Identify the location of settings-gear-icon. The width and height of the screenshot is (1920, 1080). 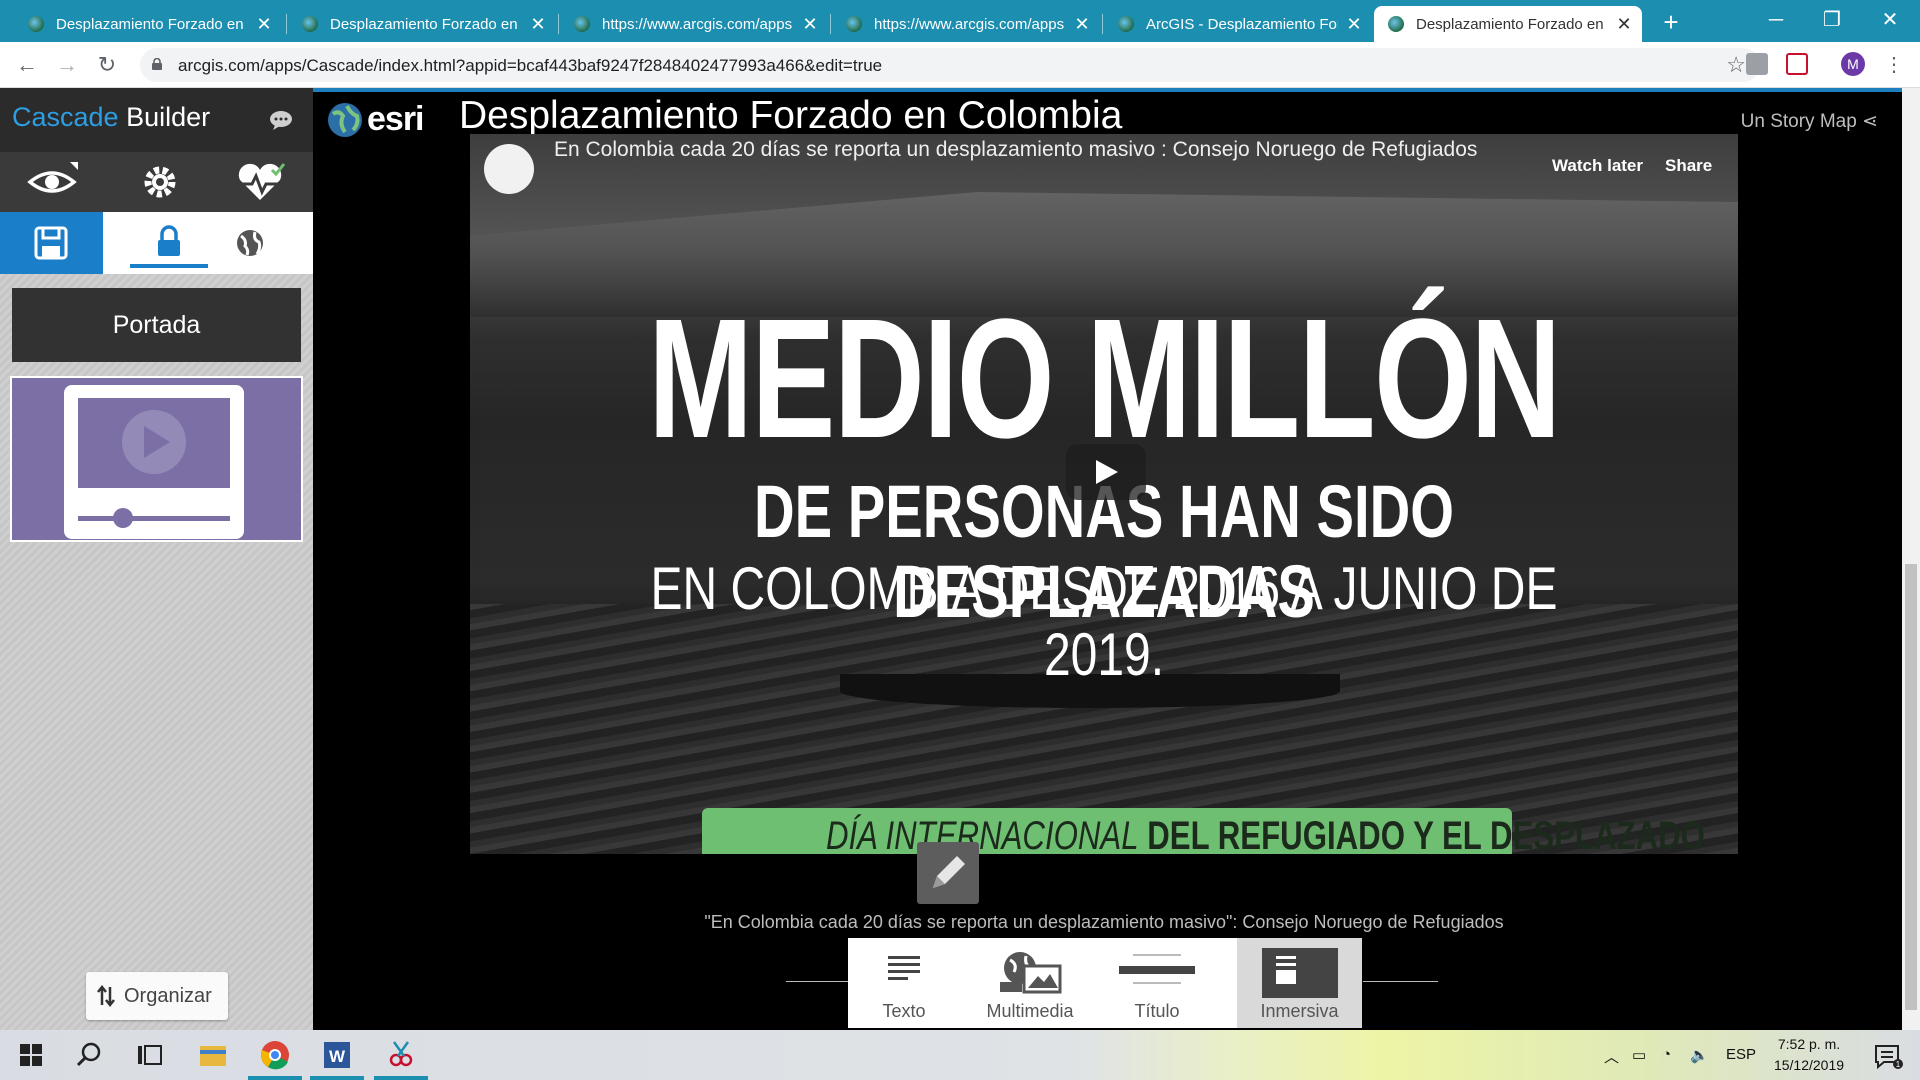
(160, 182).